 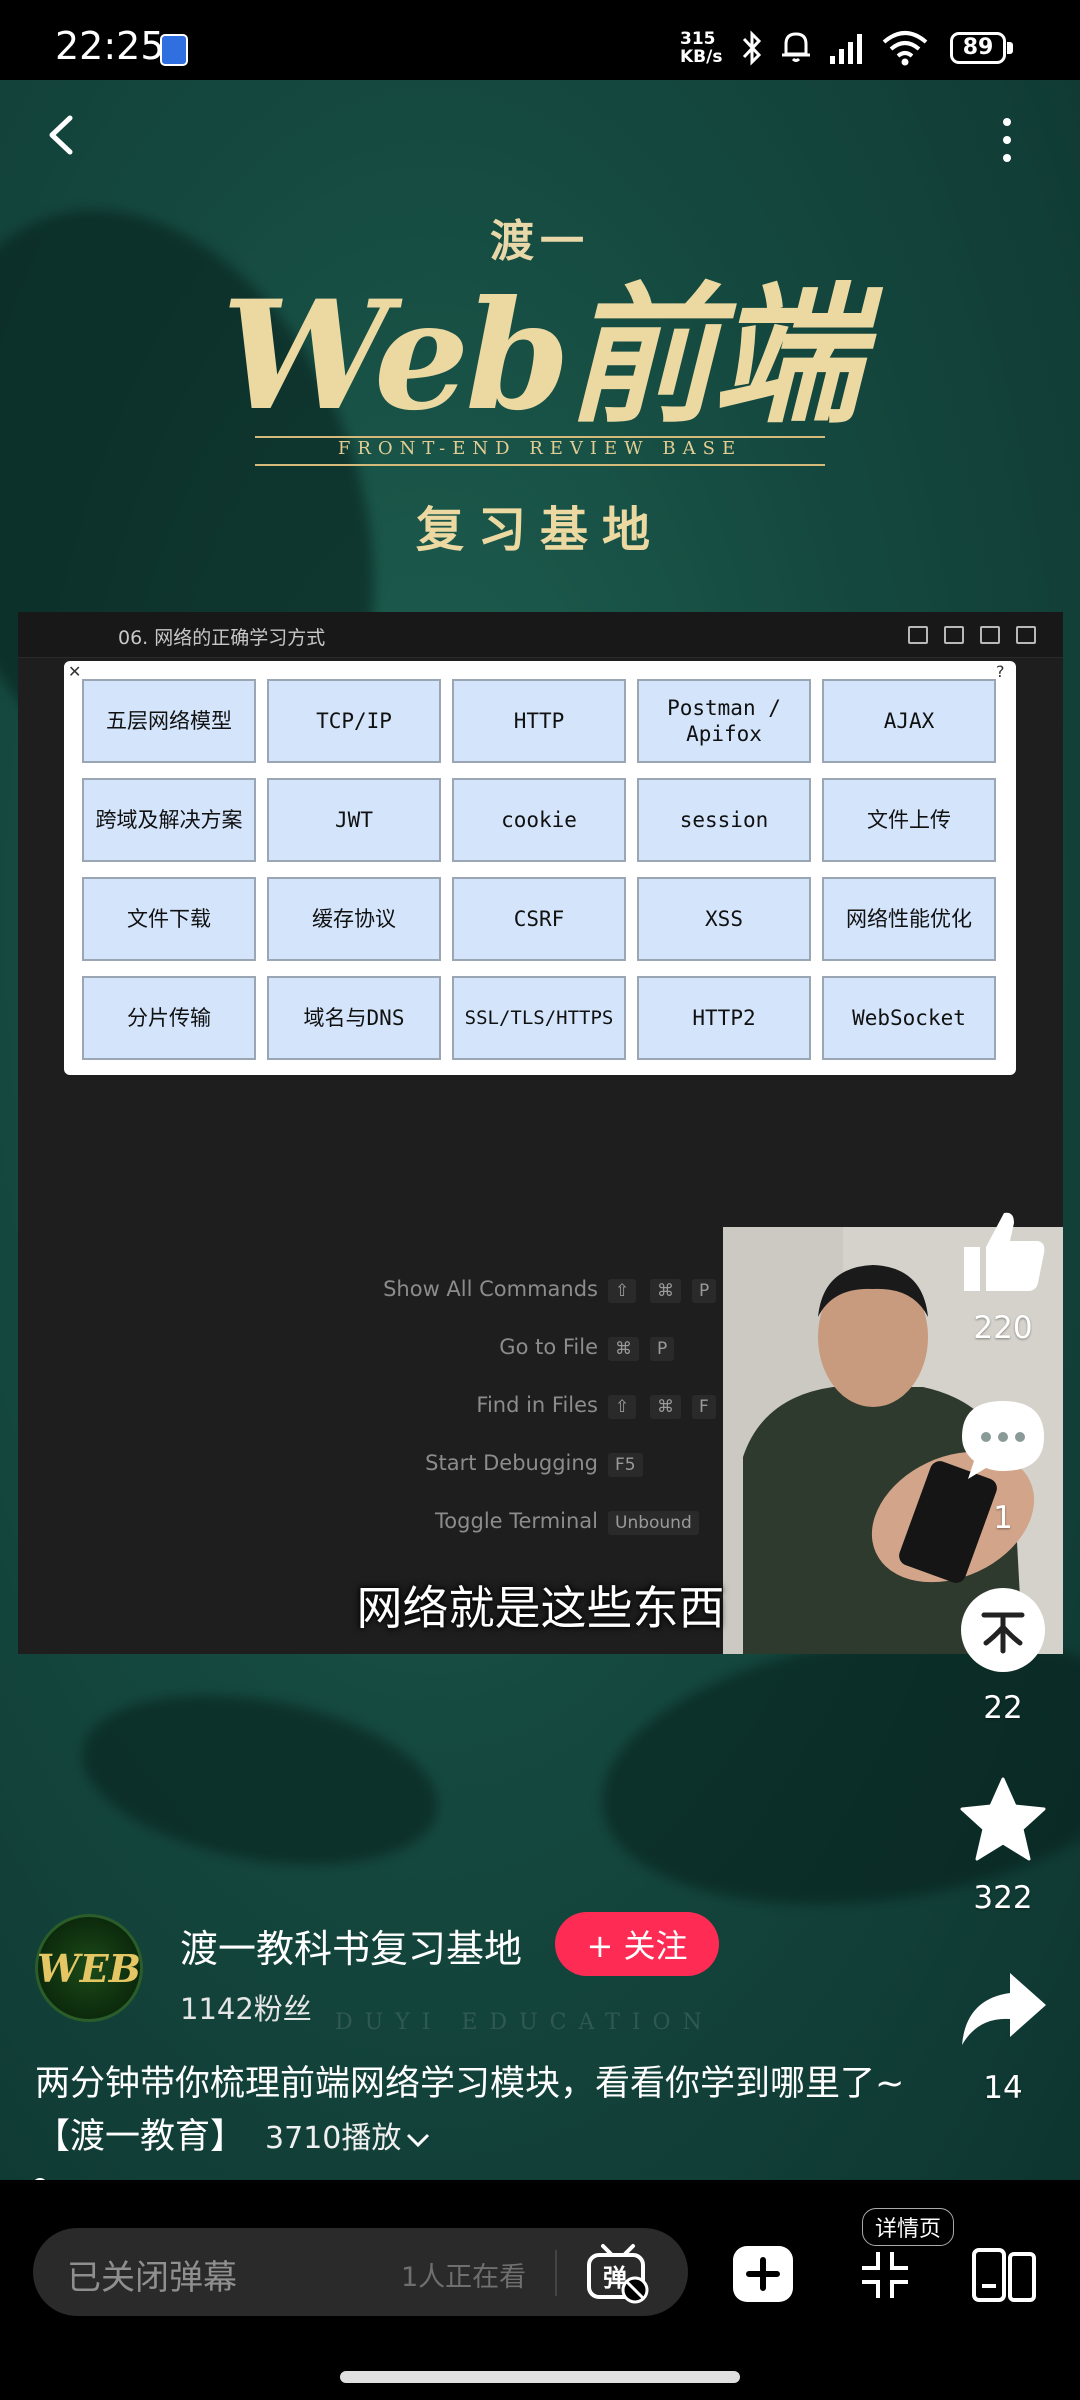 What do you see at coordinates (524, 2022) in the screenshot?
I see `video-watermark: DUYI EDUCATION` at bounding box center [524, 2022].